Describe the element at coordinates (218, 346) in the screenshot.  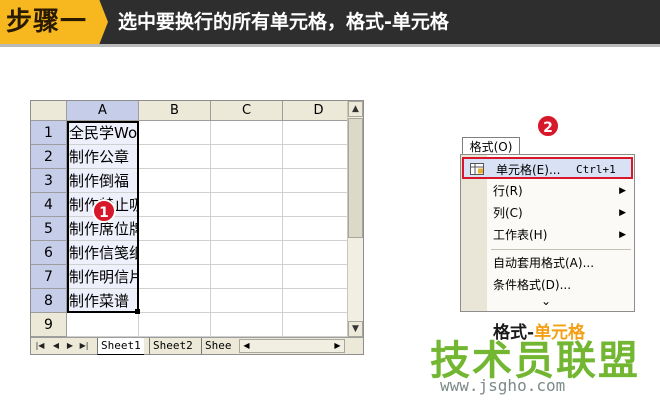
I see `tab-sheet3: Shee` at that location.